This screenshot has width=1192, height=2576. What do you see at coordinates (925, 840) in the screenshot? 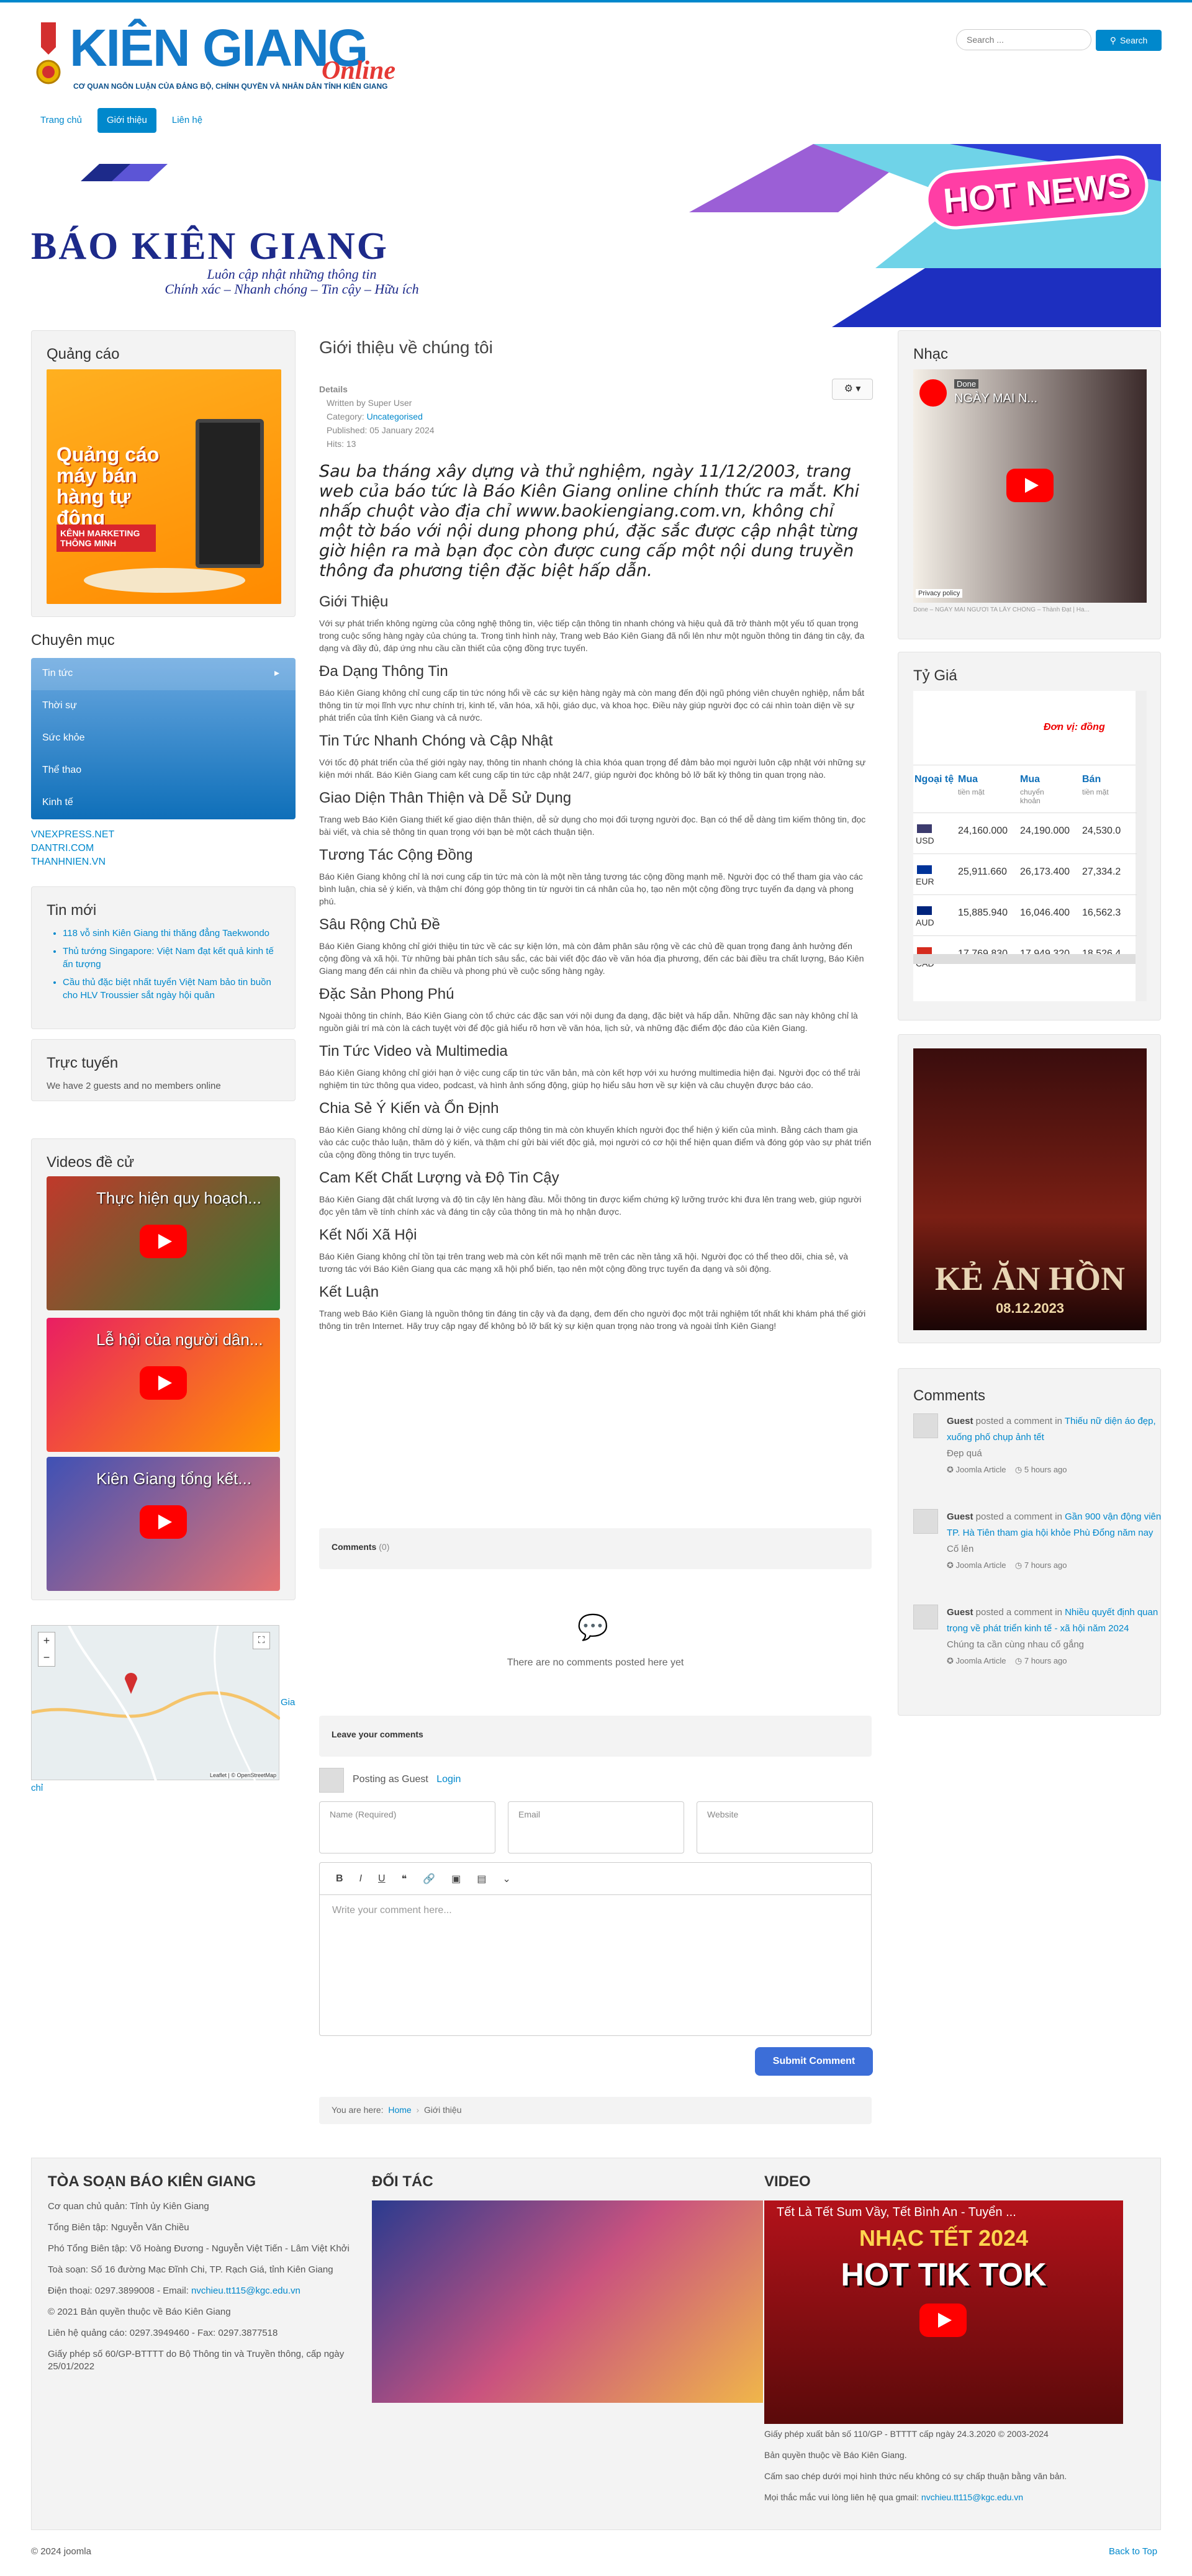
I see `rate-code: USD` at bounding box center [925, 840].